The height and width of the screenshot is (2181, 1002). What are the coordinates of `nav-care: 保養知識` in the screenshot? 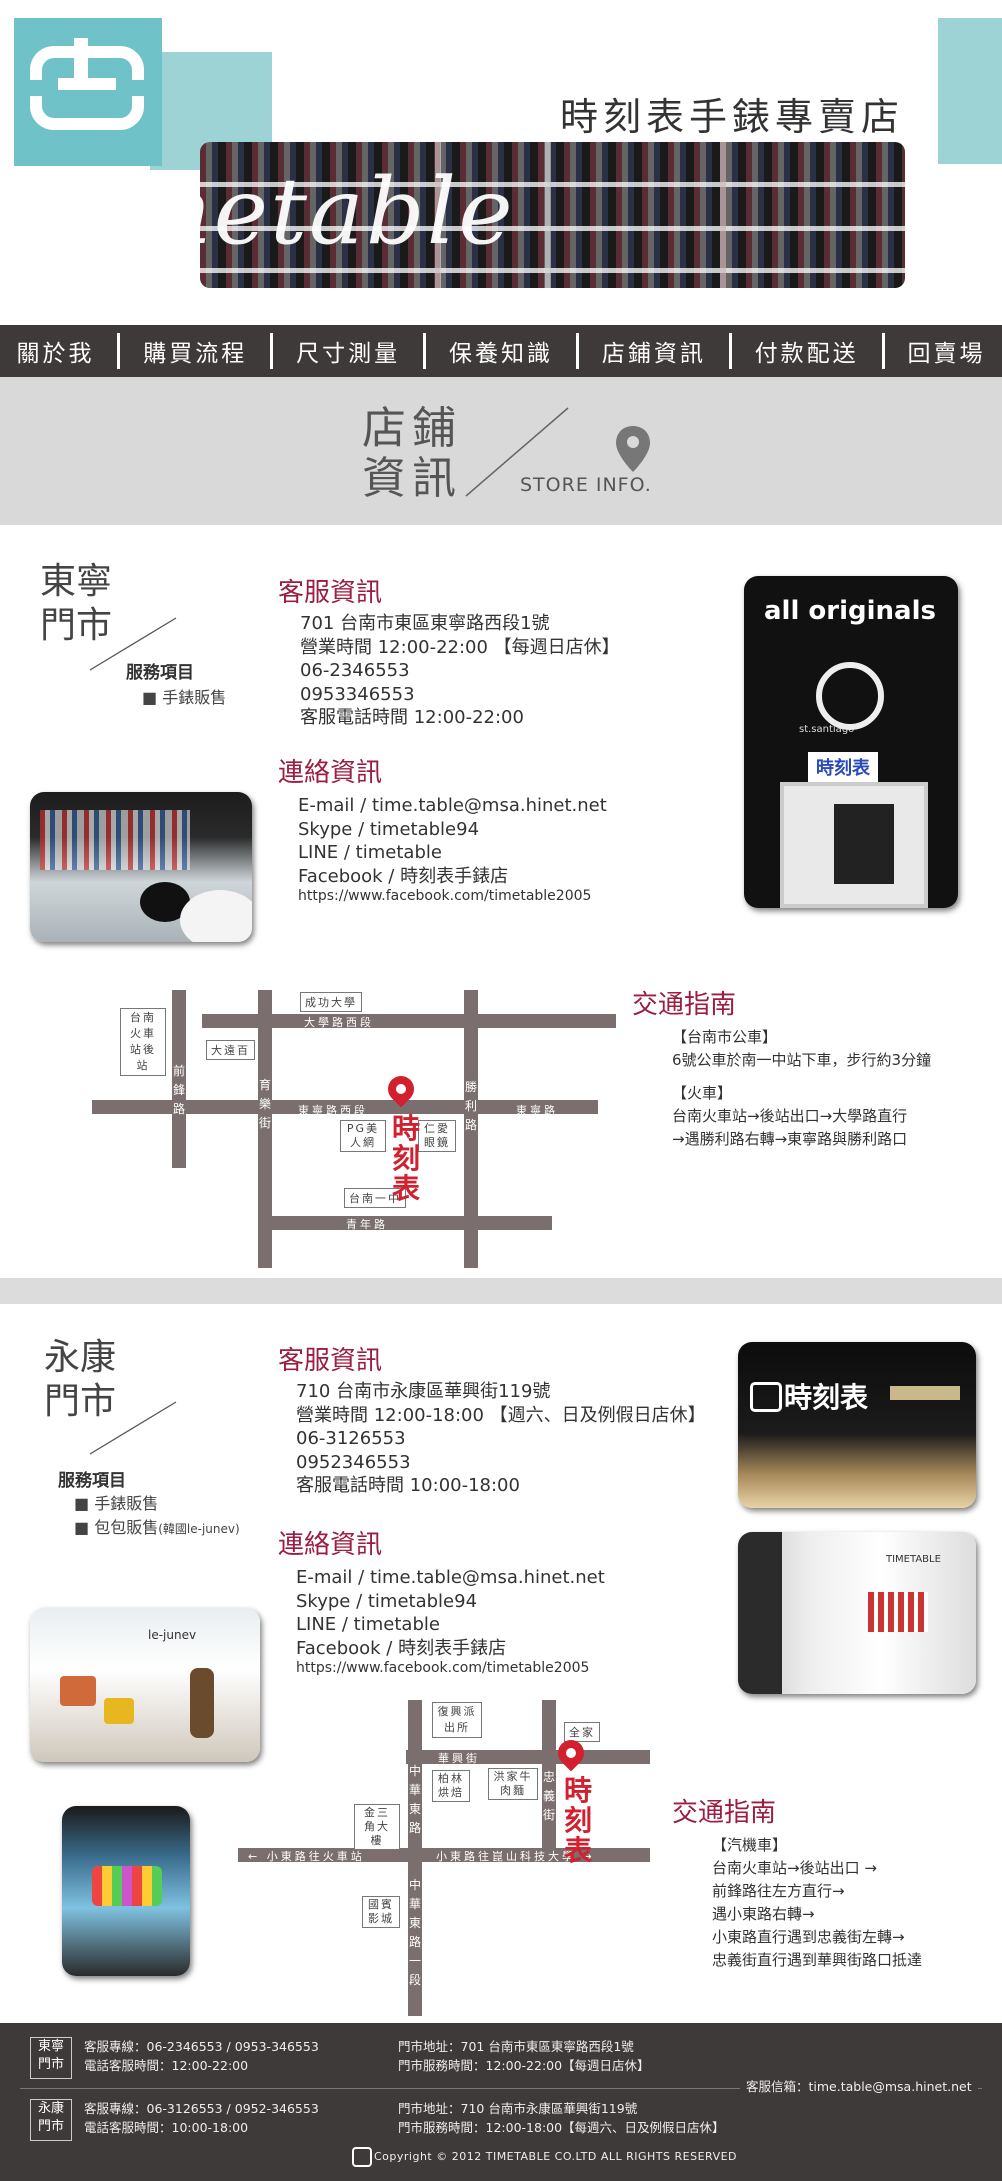 It's located at (501, 351).